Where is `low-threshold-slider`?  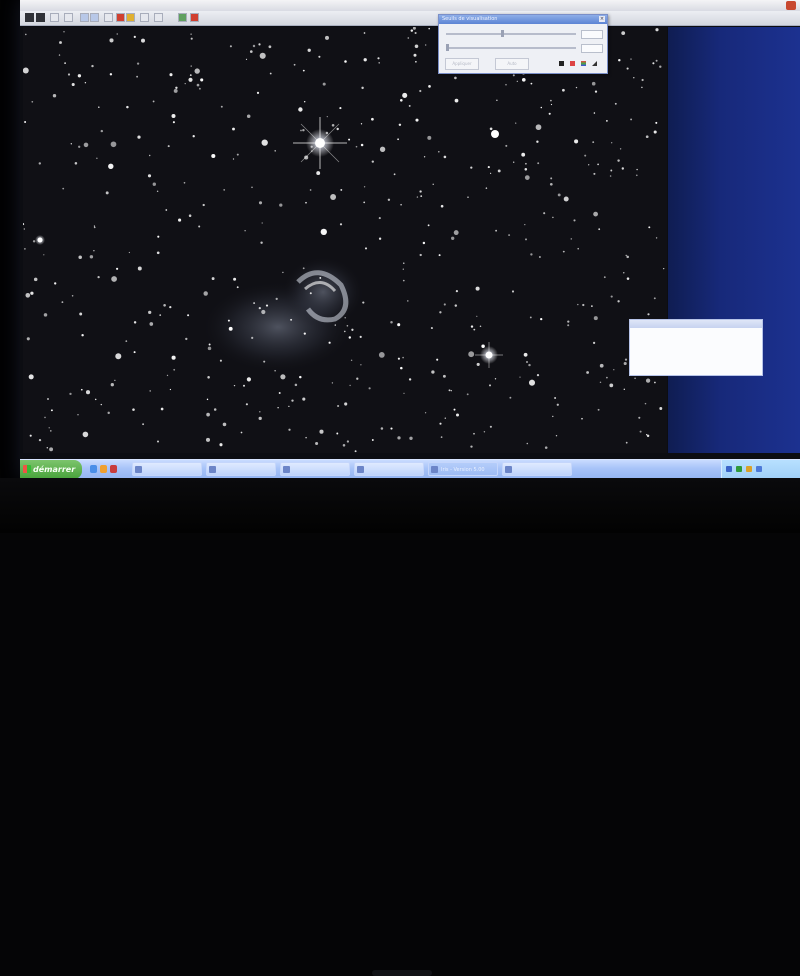 low-threshold-slider is located at coordinates (511, 47).